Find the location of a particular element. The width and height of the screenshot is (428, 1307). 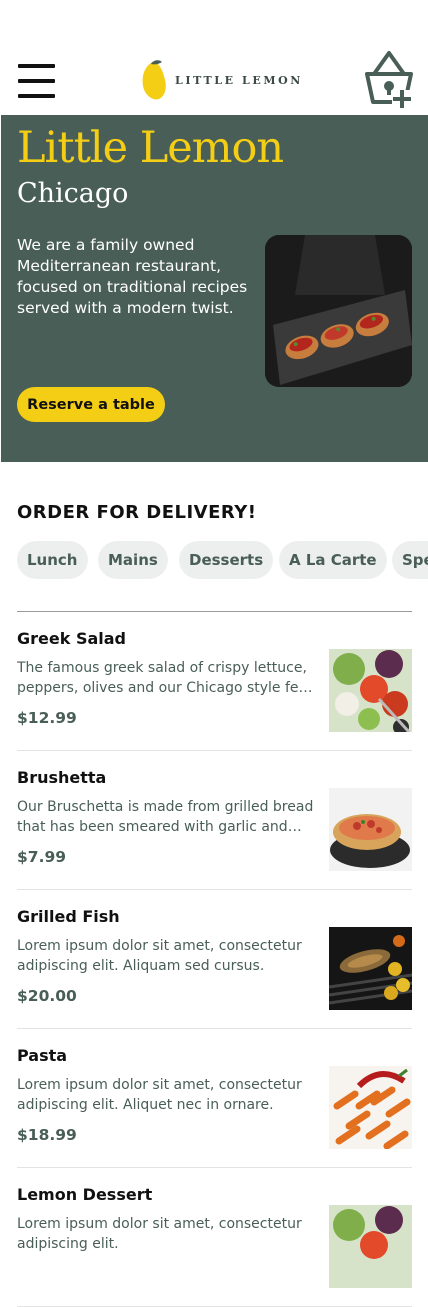

logo-text: LITTLE LEMON is located at coordinates (239, 80).